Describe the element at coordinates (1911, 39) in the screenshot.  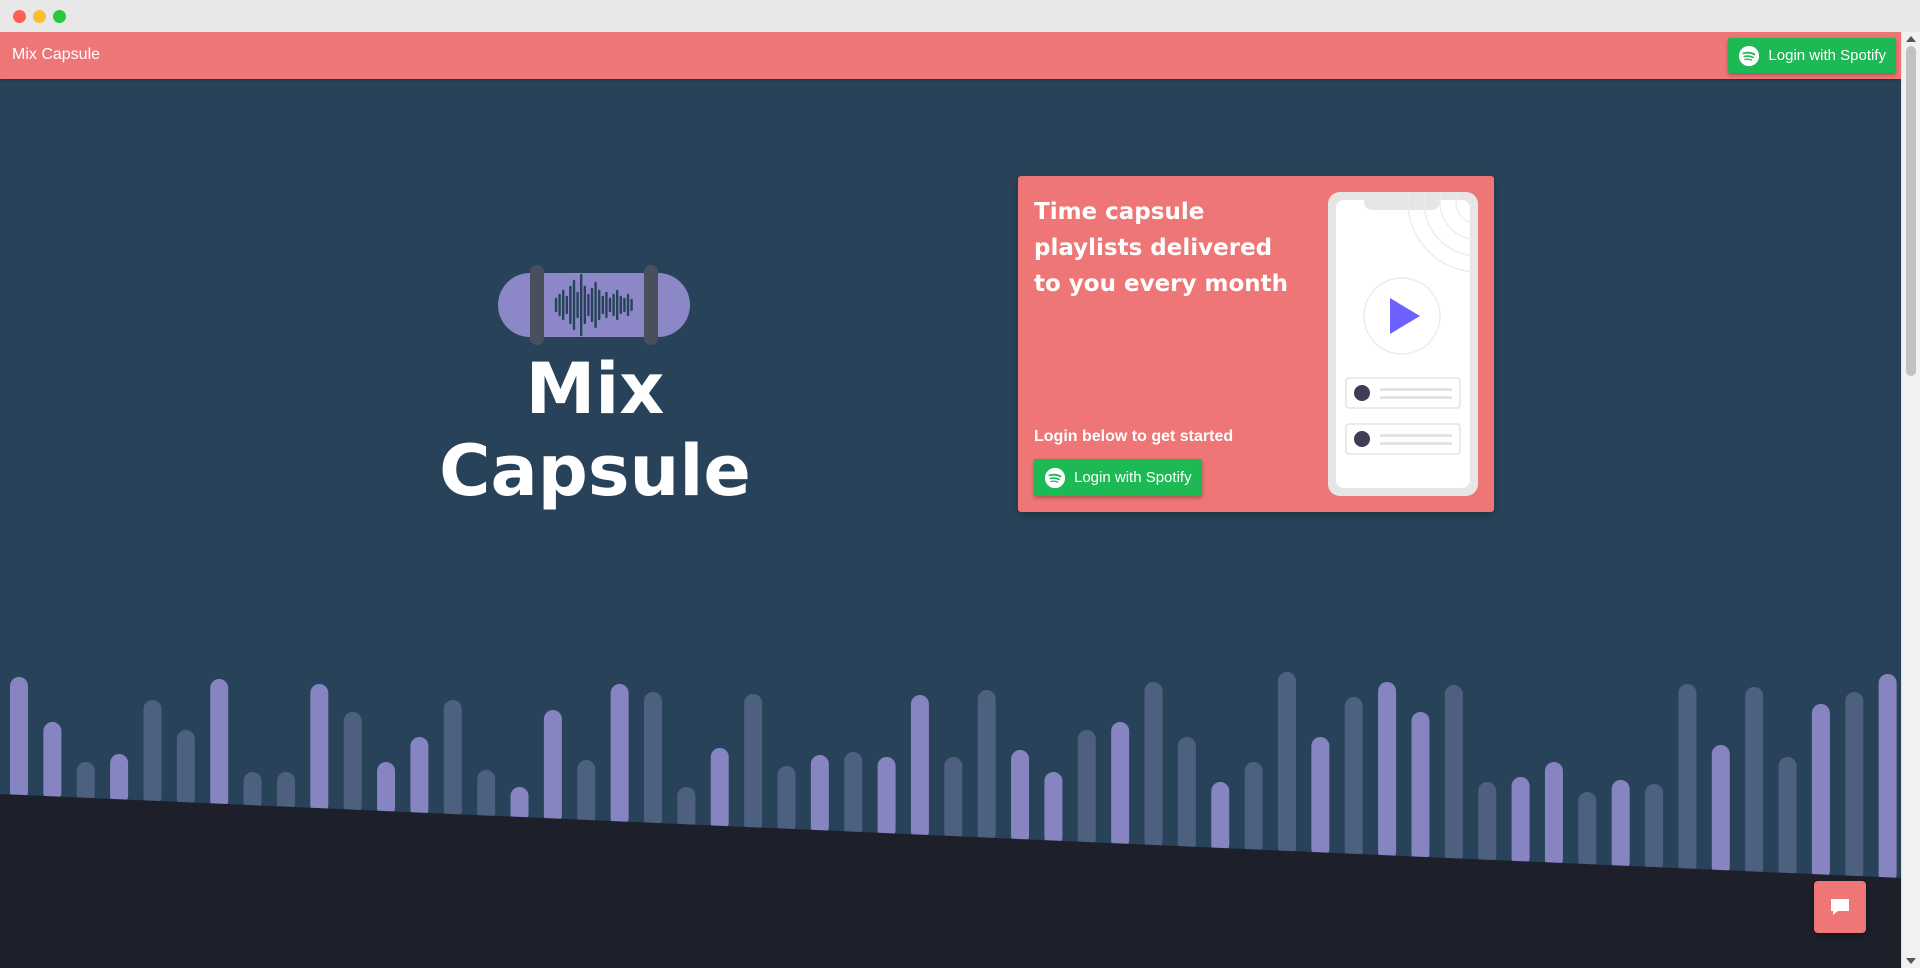
I see `scroll-up-arrow` at that location.